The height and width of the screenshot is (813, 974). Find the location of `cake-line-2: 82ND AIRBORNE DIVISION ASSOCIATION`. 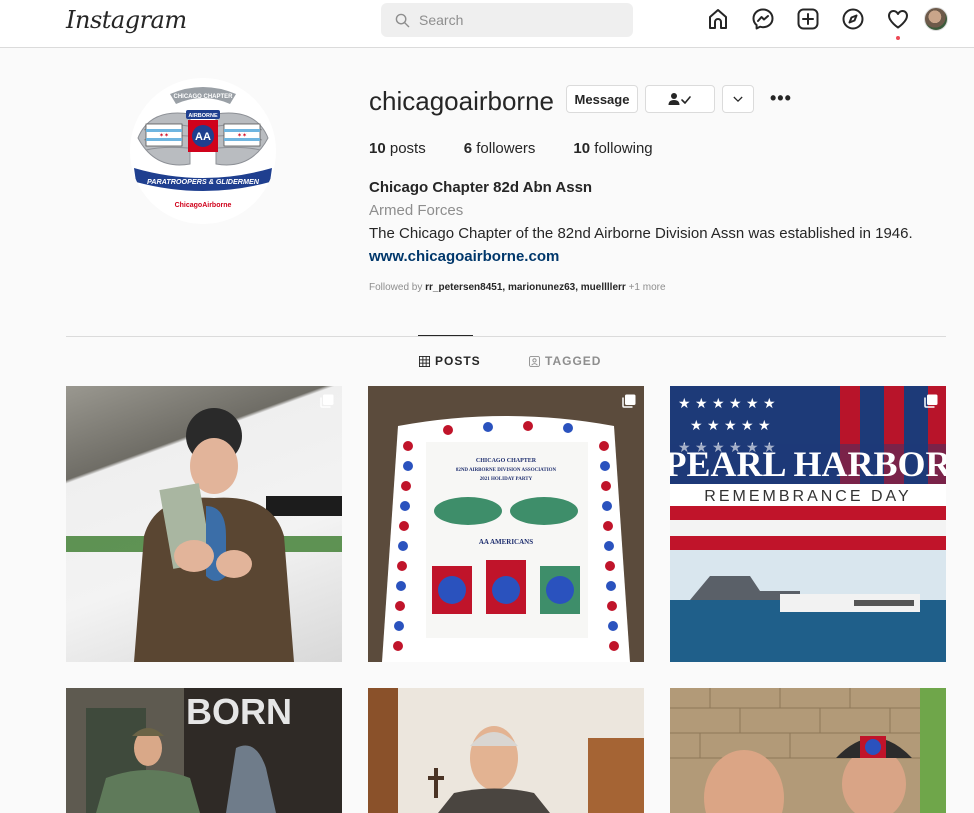

cake-line-2: 82ND AIRBORNE DIVISION ASSOCIATION is located at coordinates (506, 470).